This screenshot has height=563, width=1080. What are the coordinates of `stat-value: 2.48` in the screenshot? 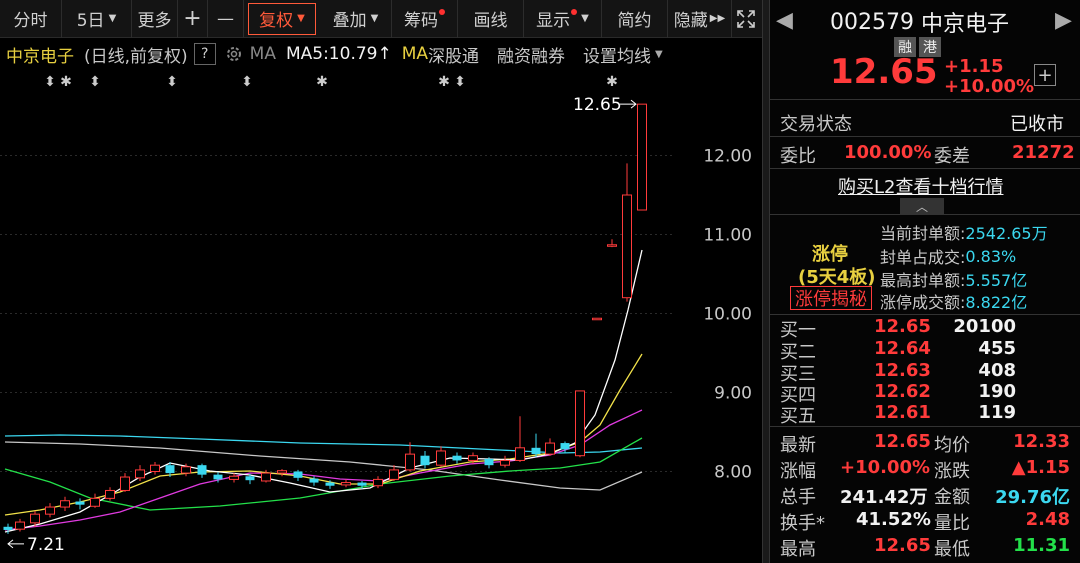 It's located at (1047, 519).